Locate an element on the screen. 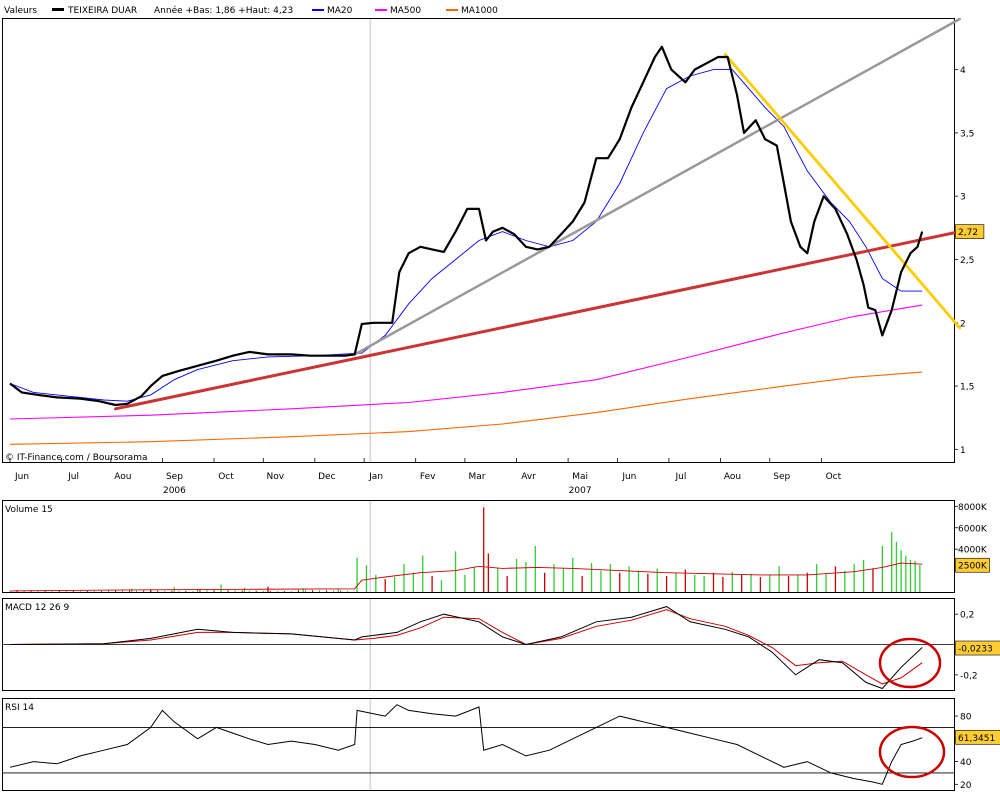 Image resolution: width=1000 pixels, height=800 pixels. macd-panel-title: MACD 12 26 9 is located at coordinates (37, 608).